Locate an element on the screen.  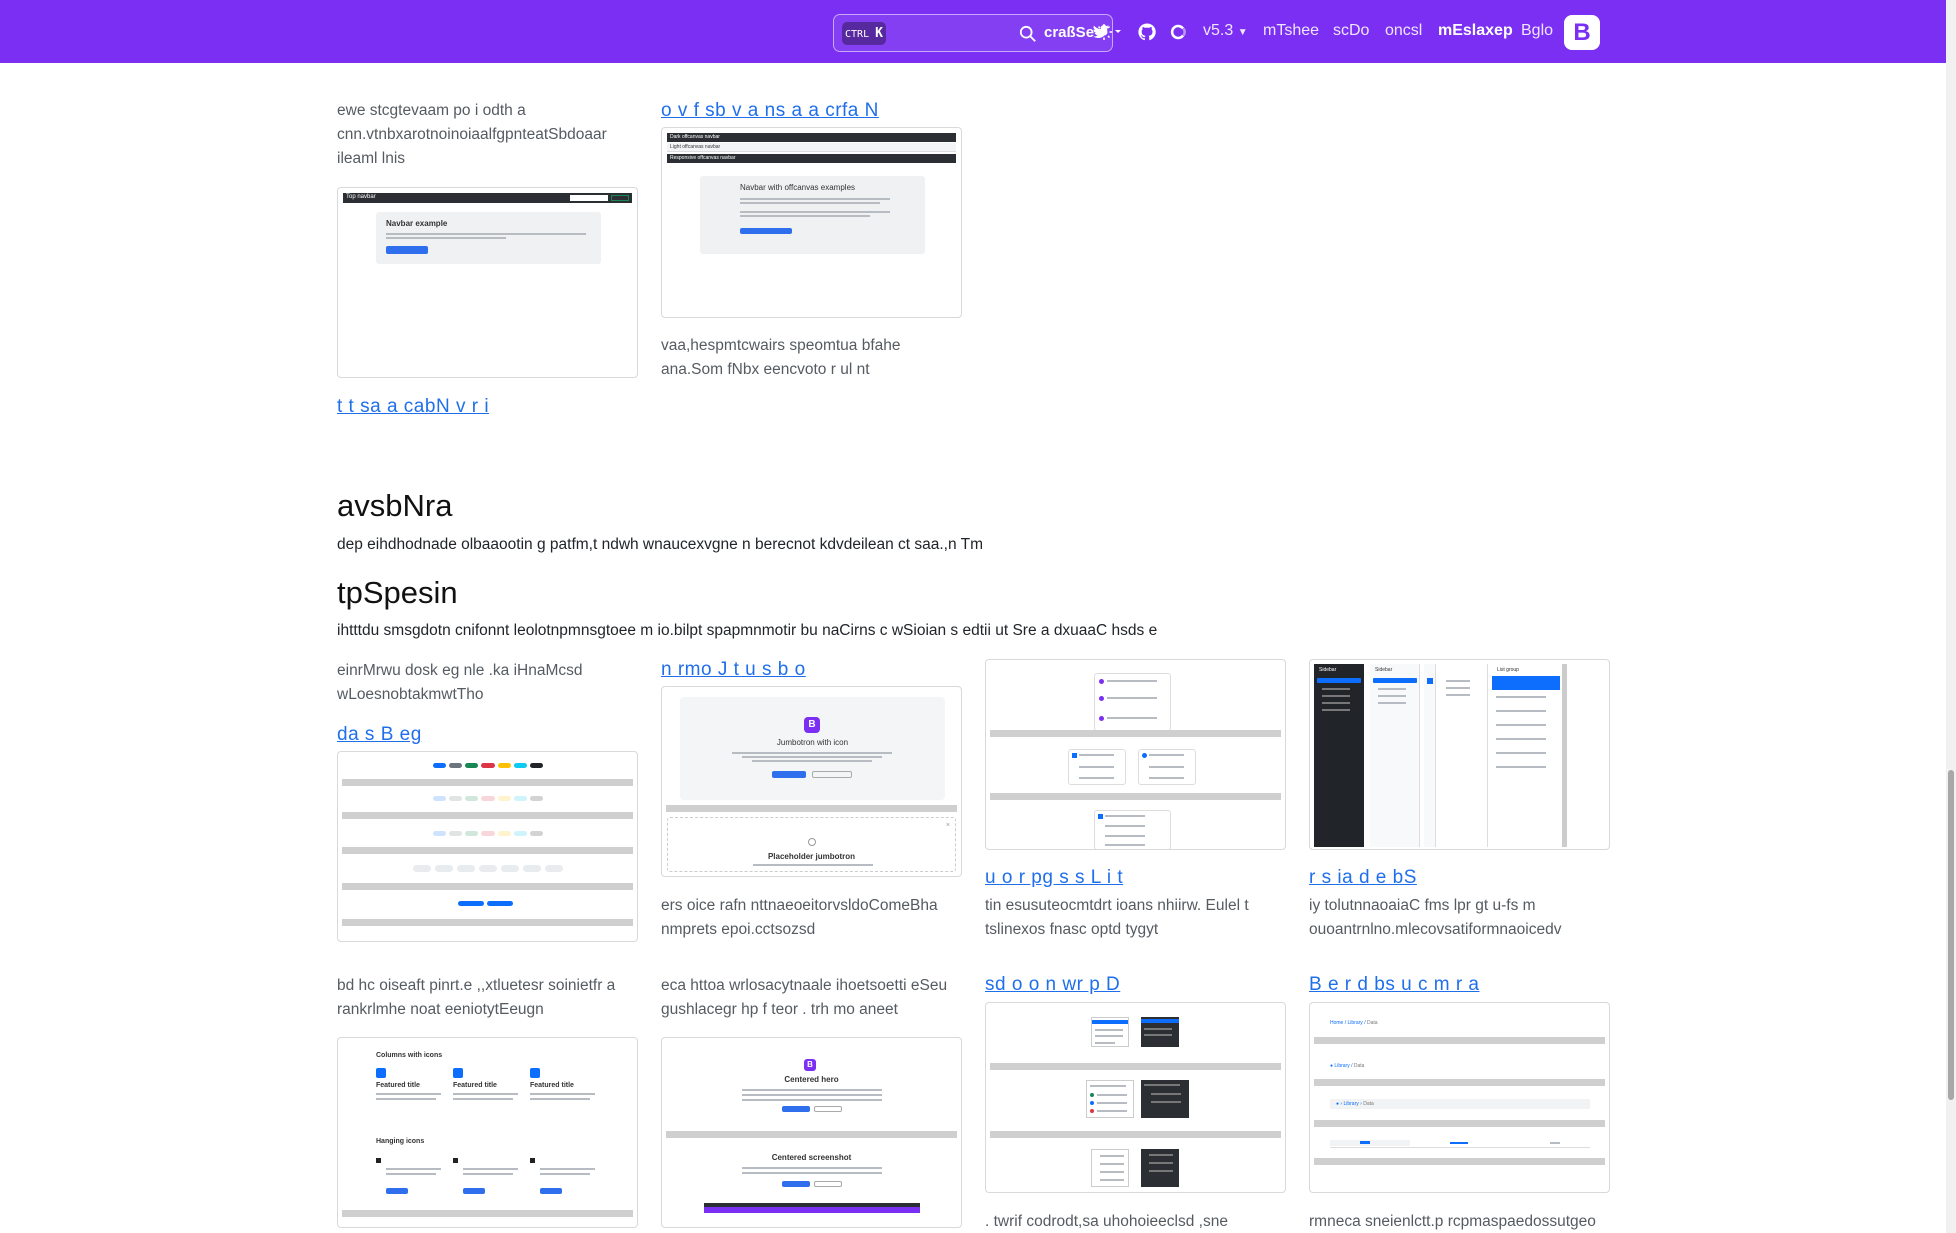
snippet-link-list-groups: u o r pg s s L i t is located at coordinates (1054, 878).